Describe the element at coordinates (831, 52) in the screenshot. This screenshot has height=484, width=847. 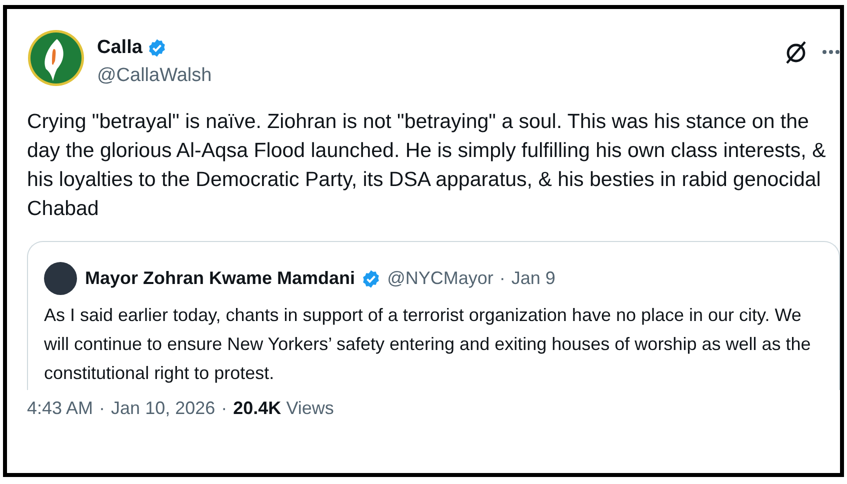
I see `more-options-icon` at that location.